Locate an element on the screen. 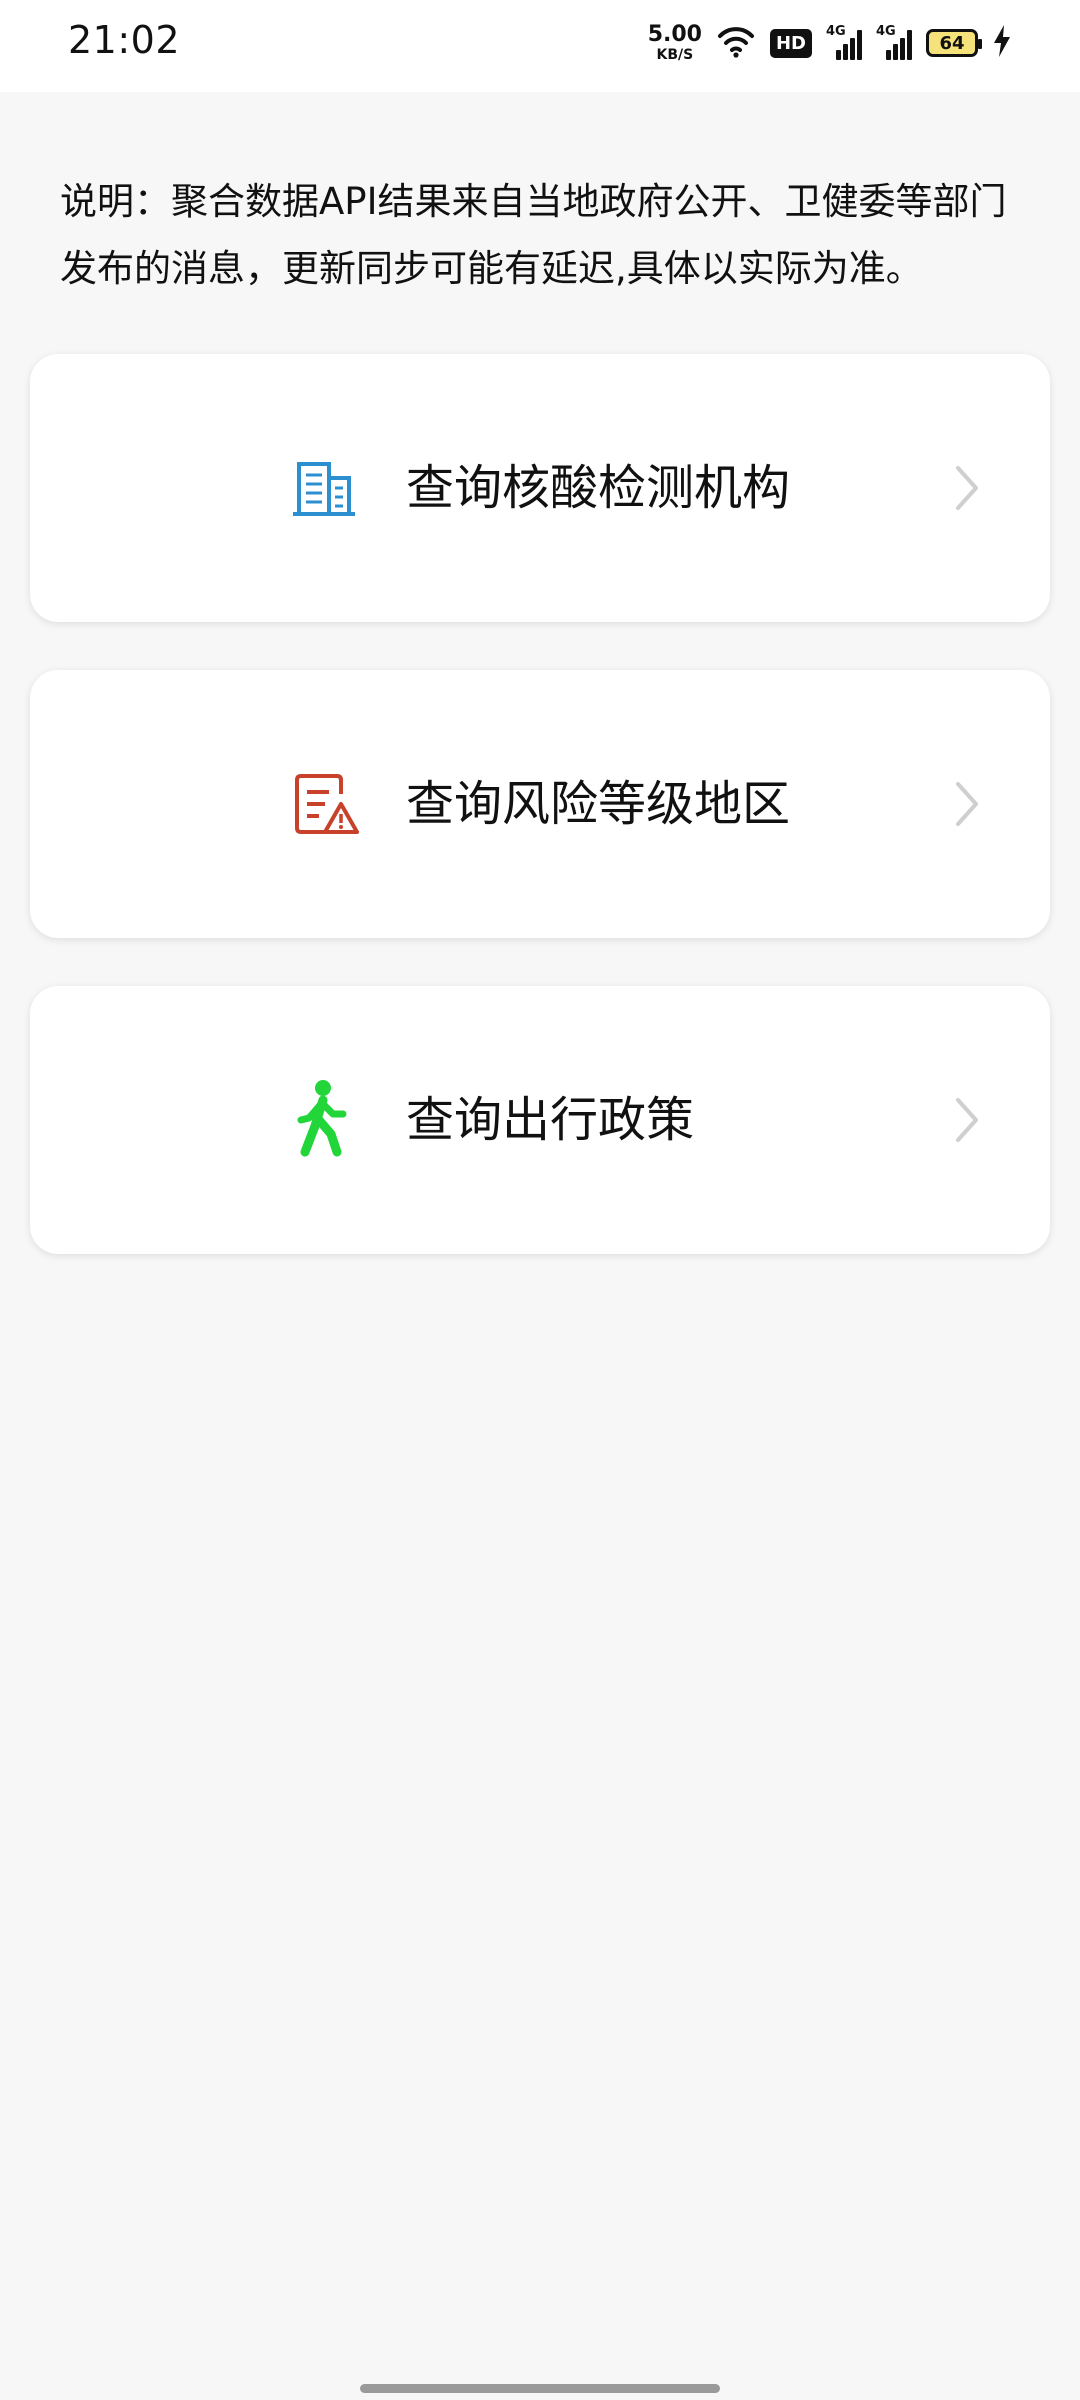 The width and height of the screenshot is (1080, 2400). network-speed: 5.00 KB/S is located at coordinates (674, 42).